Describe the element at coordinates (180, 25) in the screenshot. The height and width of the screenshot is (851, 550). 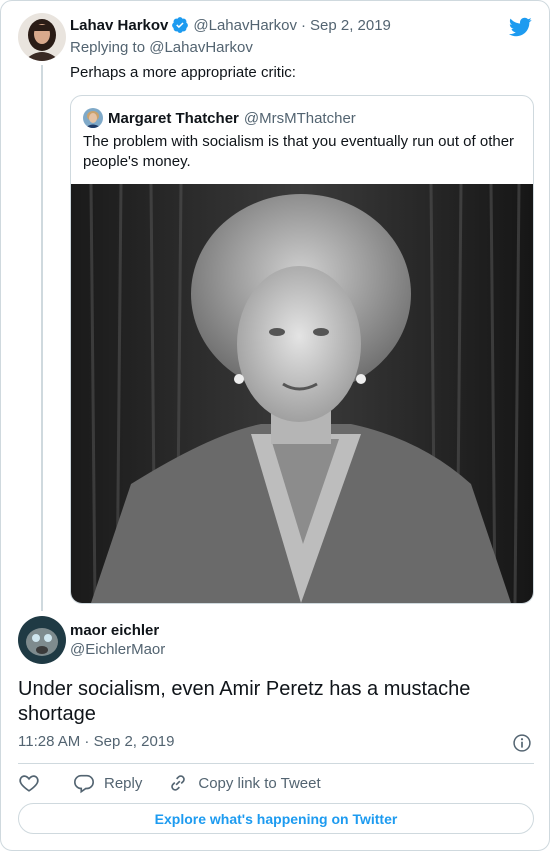
I see `verified-badge-icon` at that location.